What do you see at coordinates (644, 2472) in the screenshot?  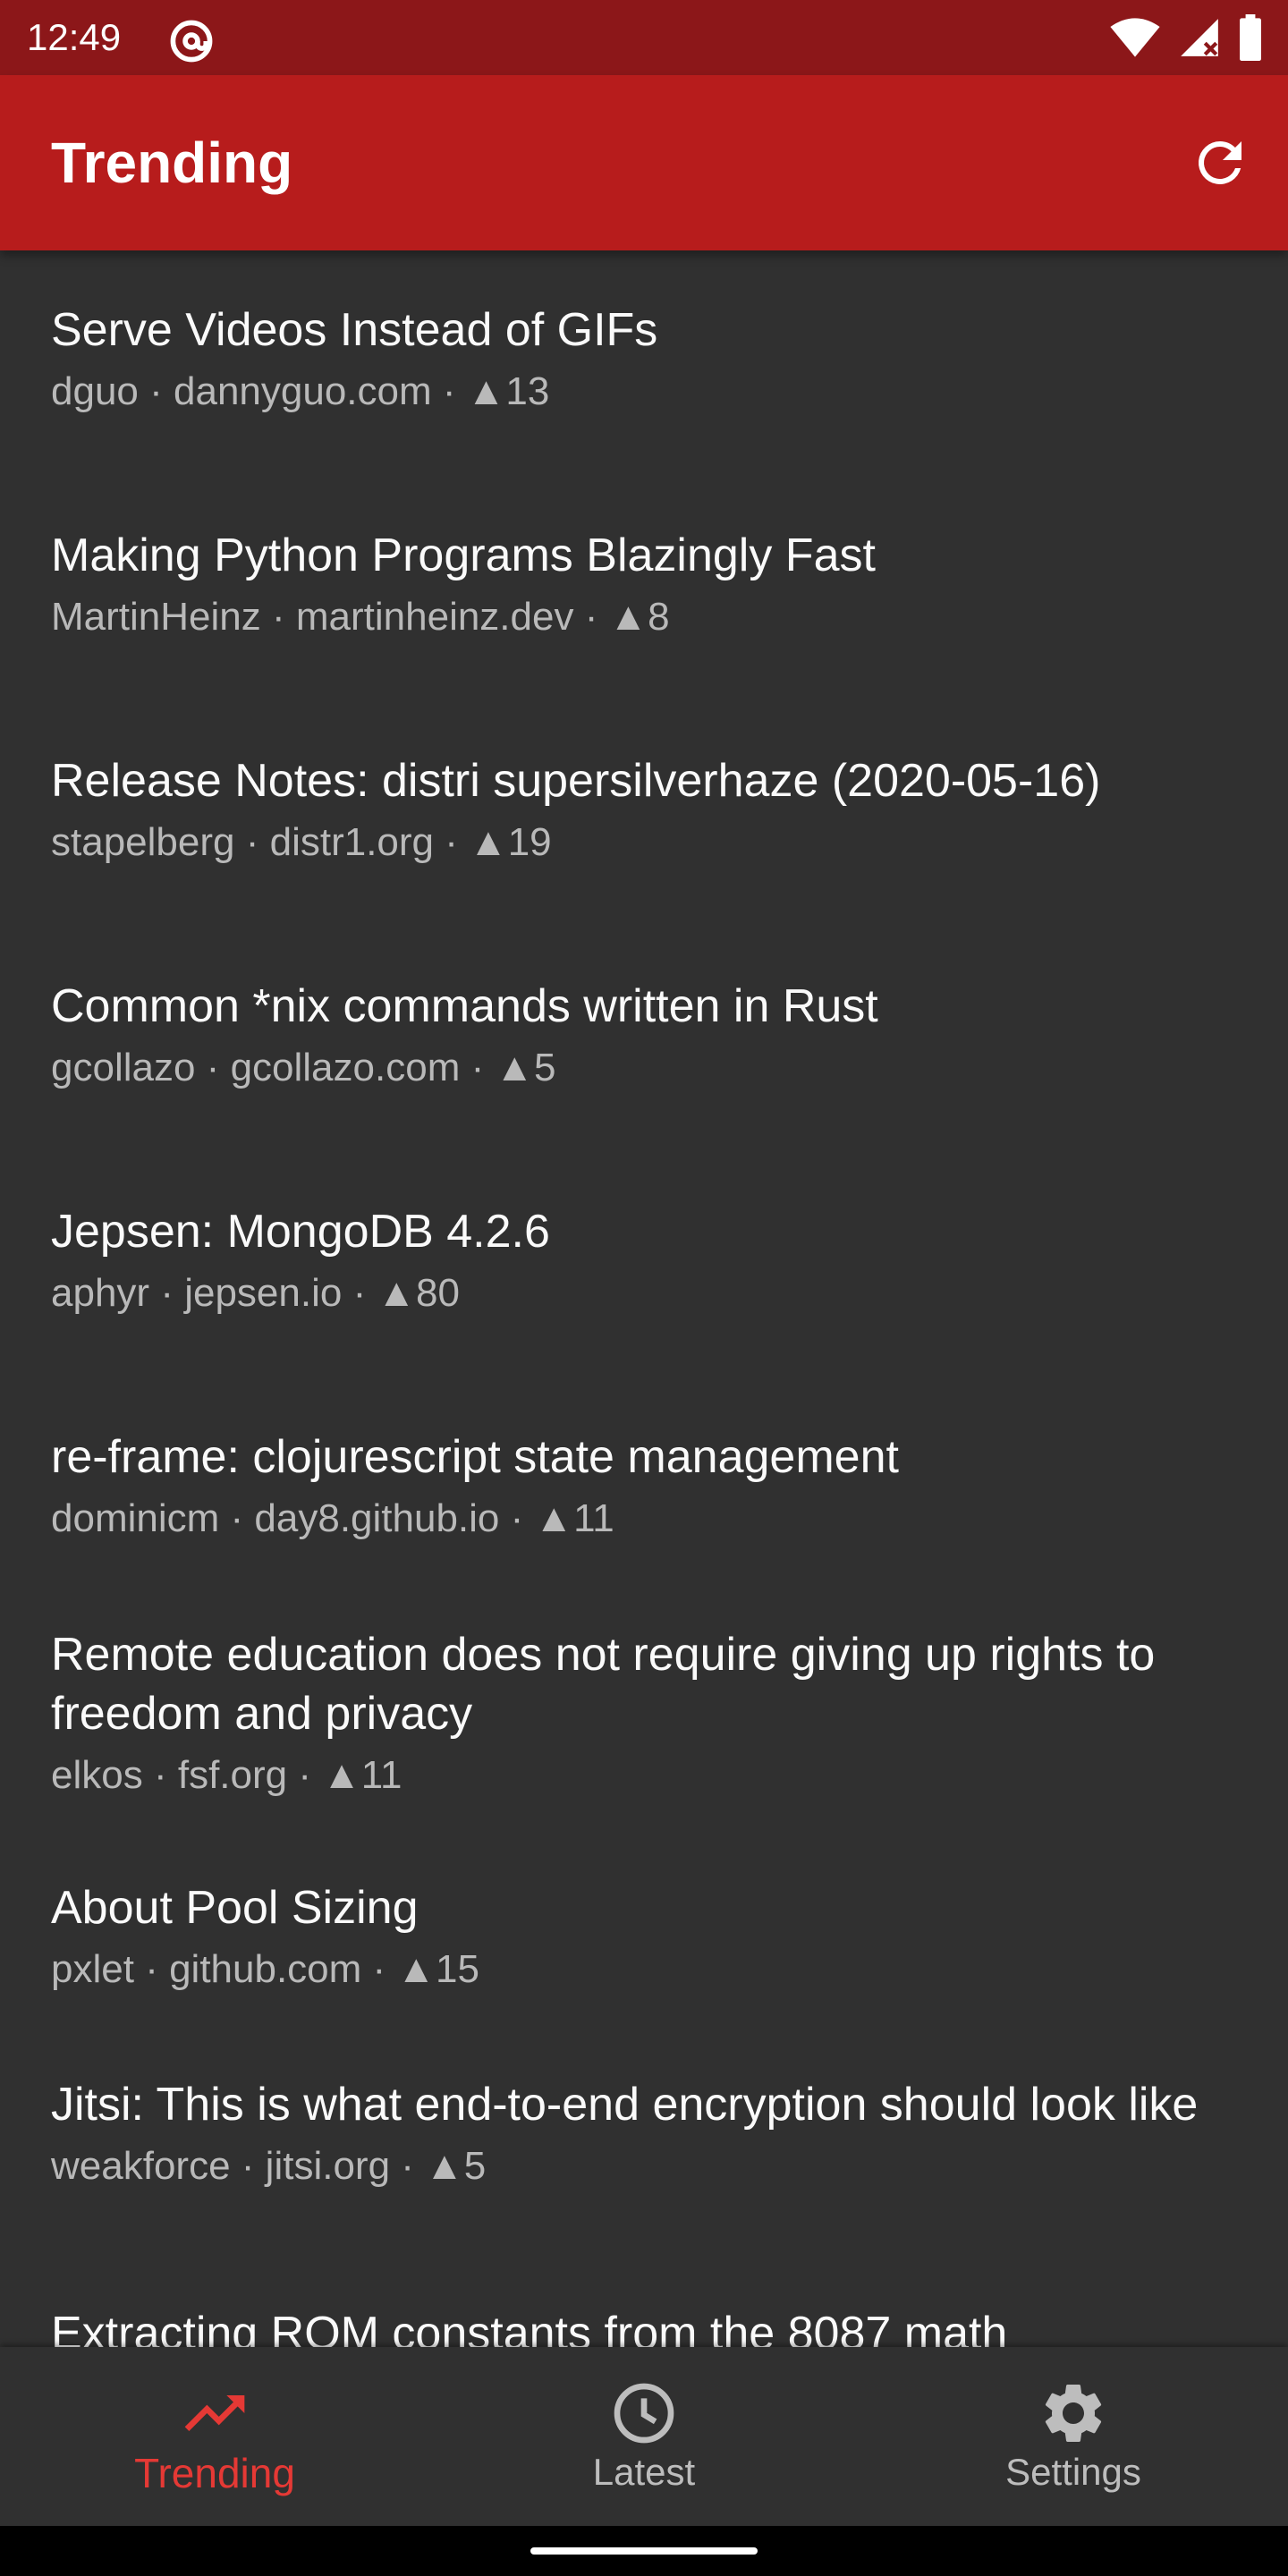 I see `tab-label: Latest` at bounding box center [644, 2472].